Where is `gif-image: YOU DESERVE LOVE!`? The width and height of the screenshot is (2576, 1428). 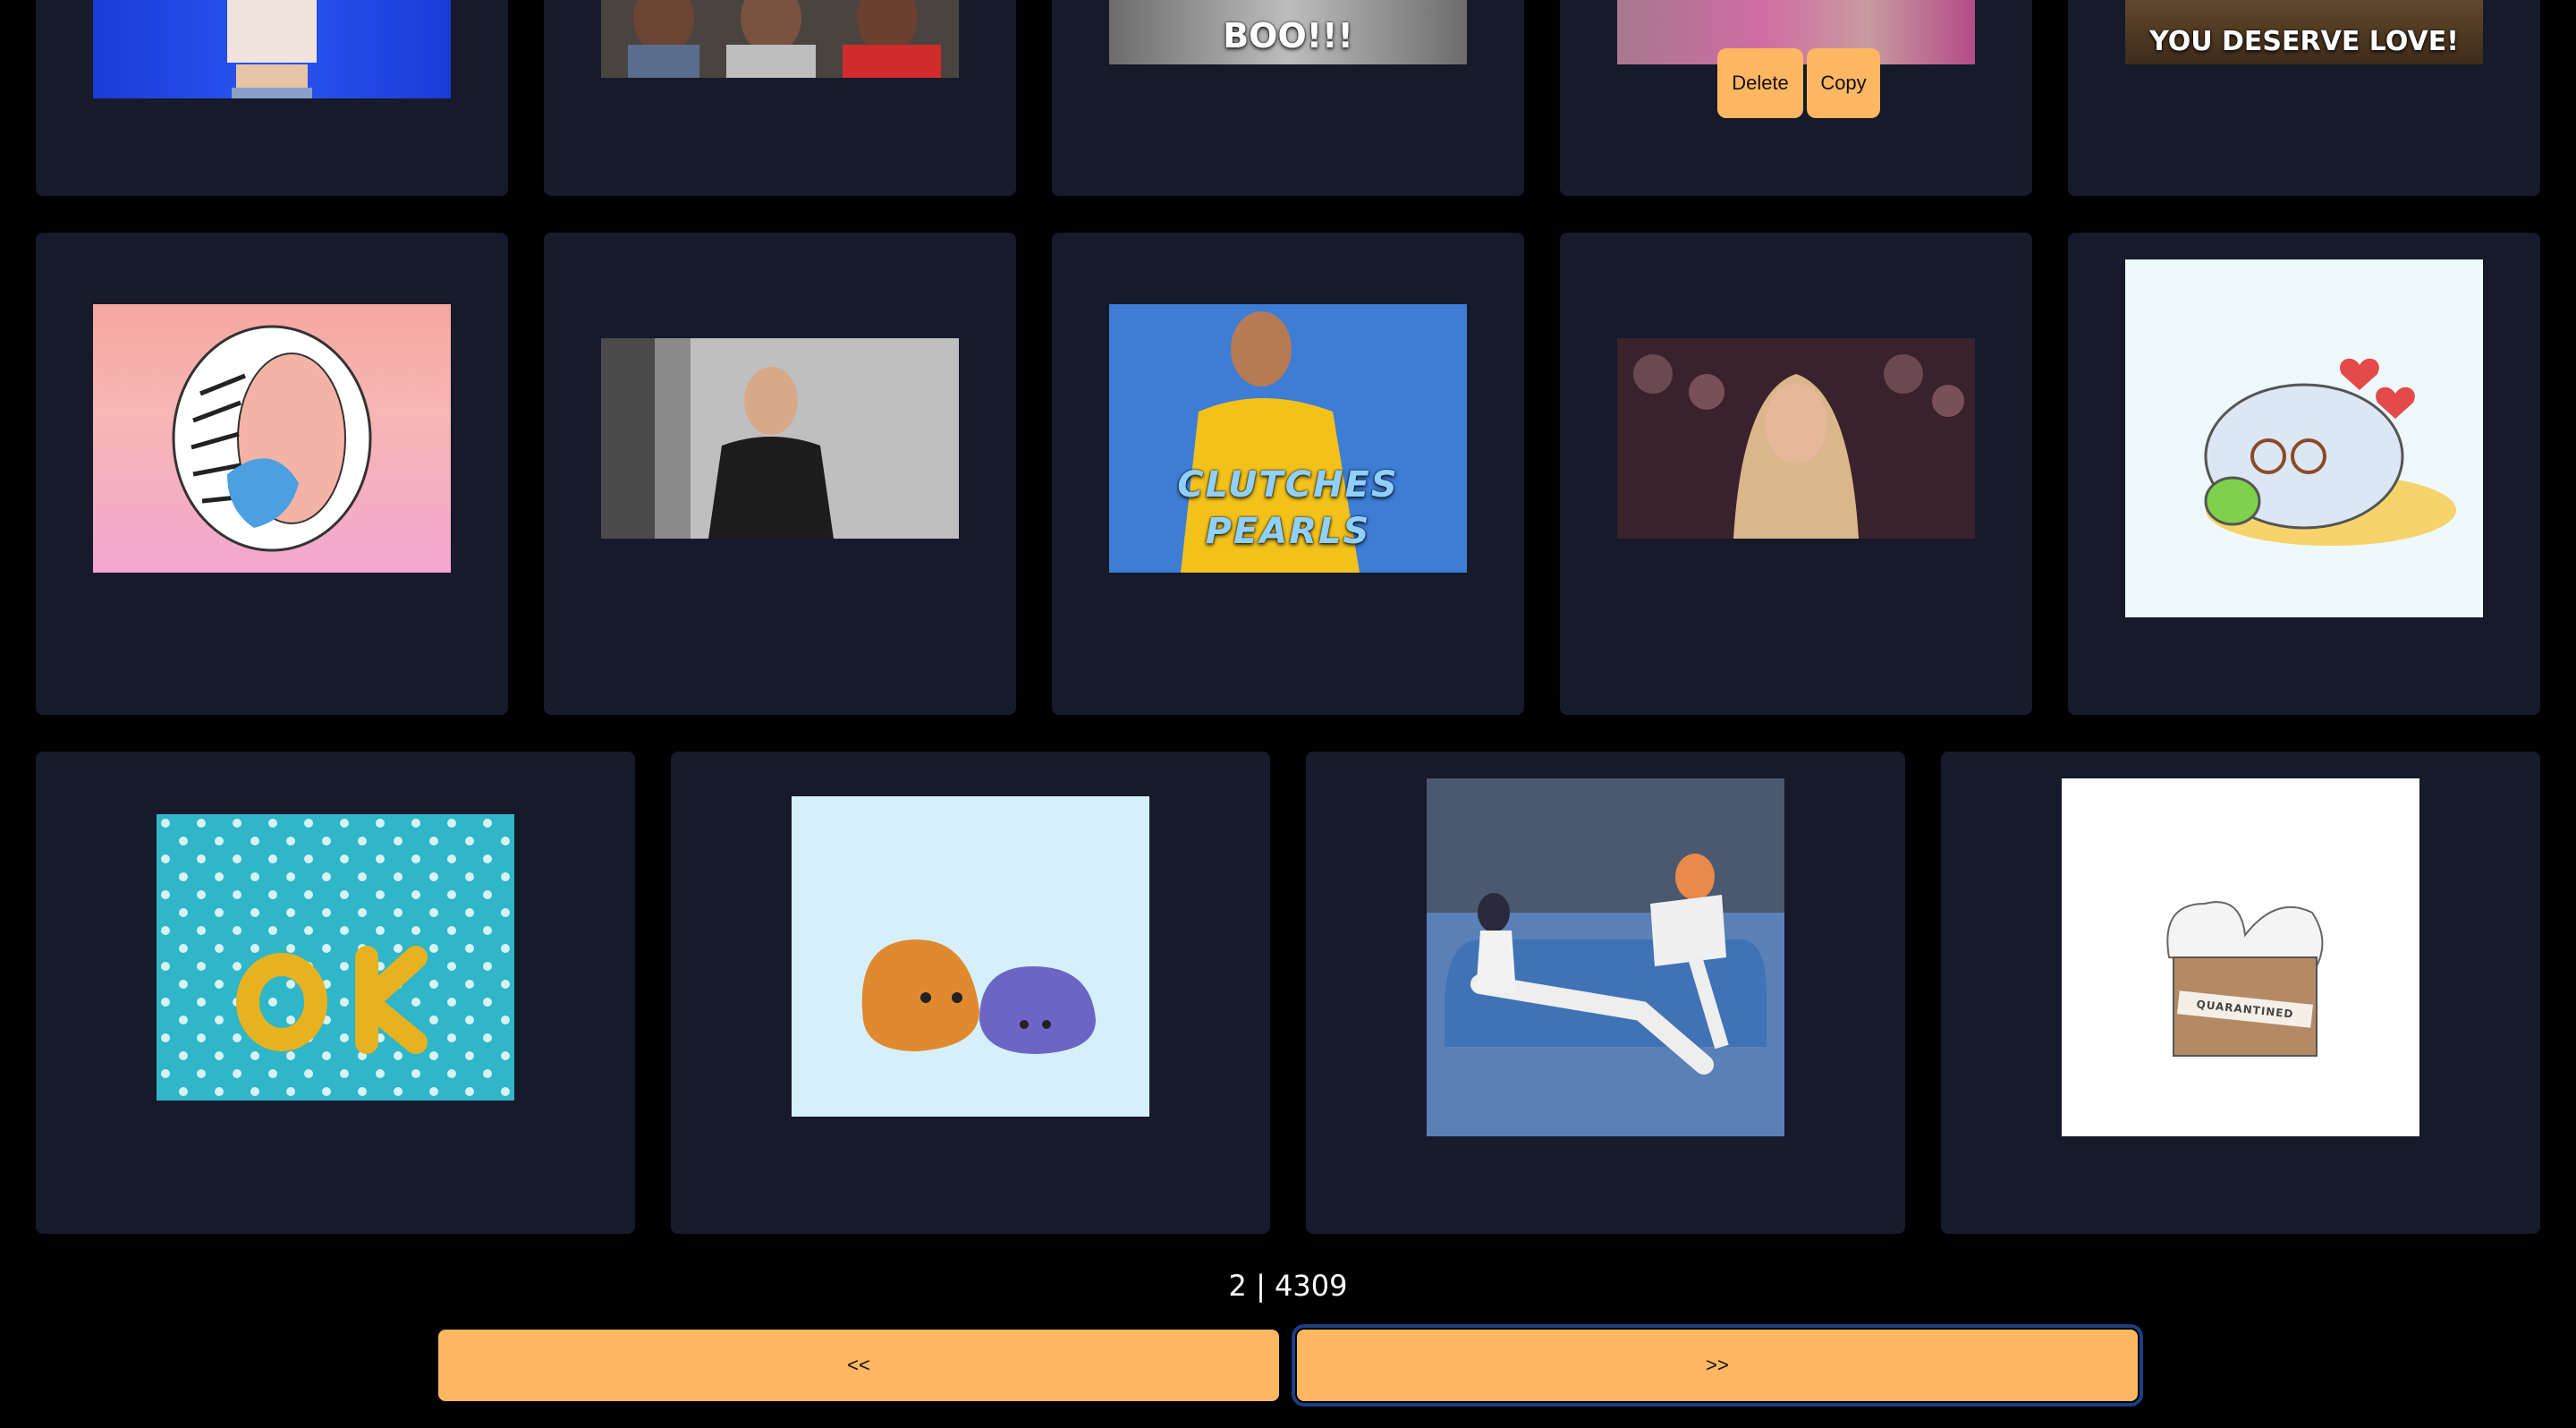 gif-image: YOU DESERVE LOVE! is located at coordinates (2304, 32).